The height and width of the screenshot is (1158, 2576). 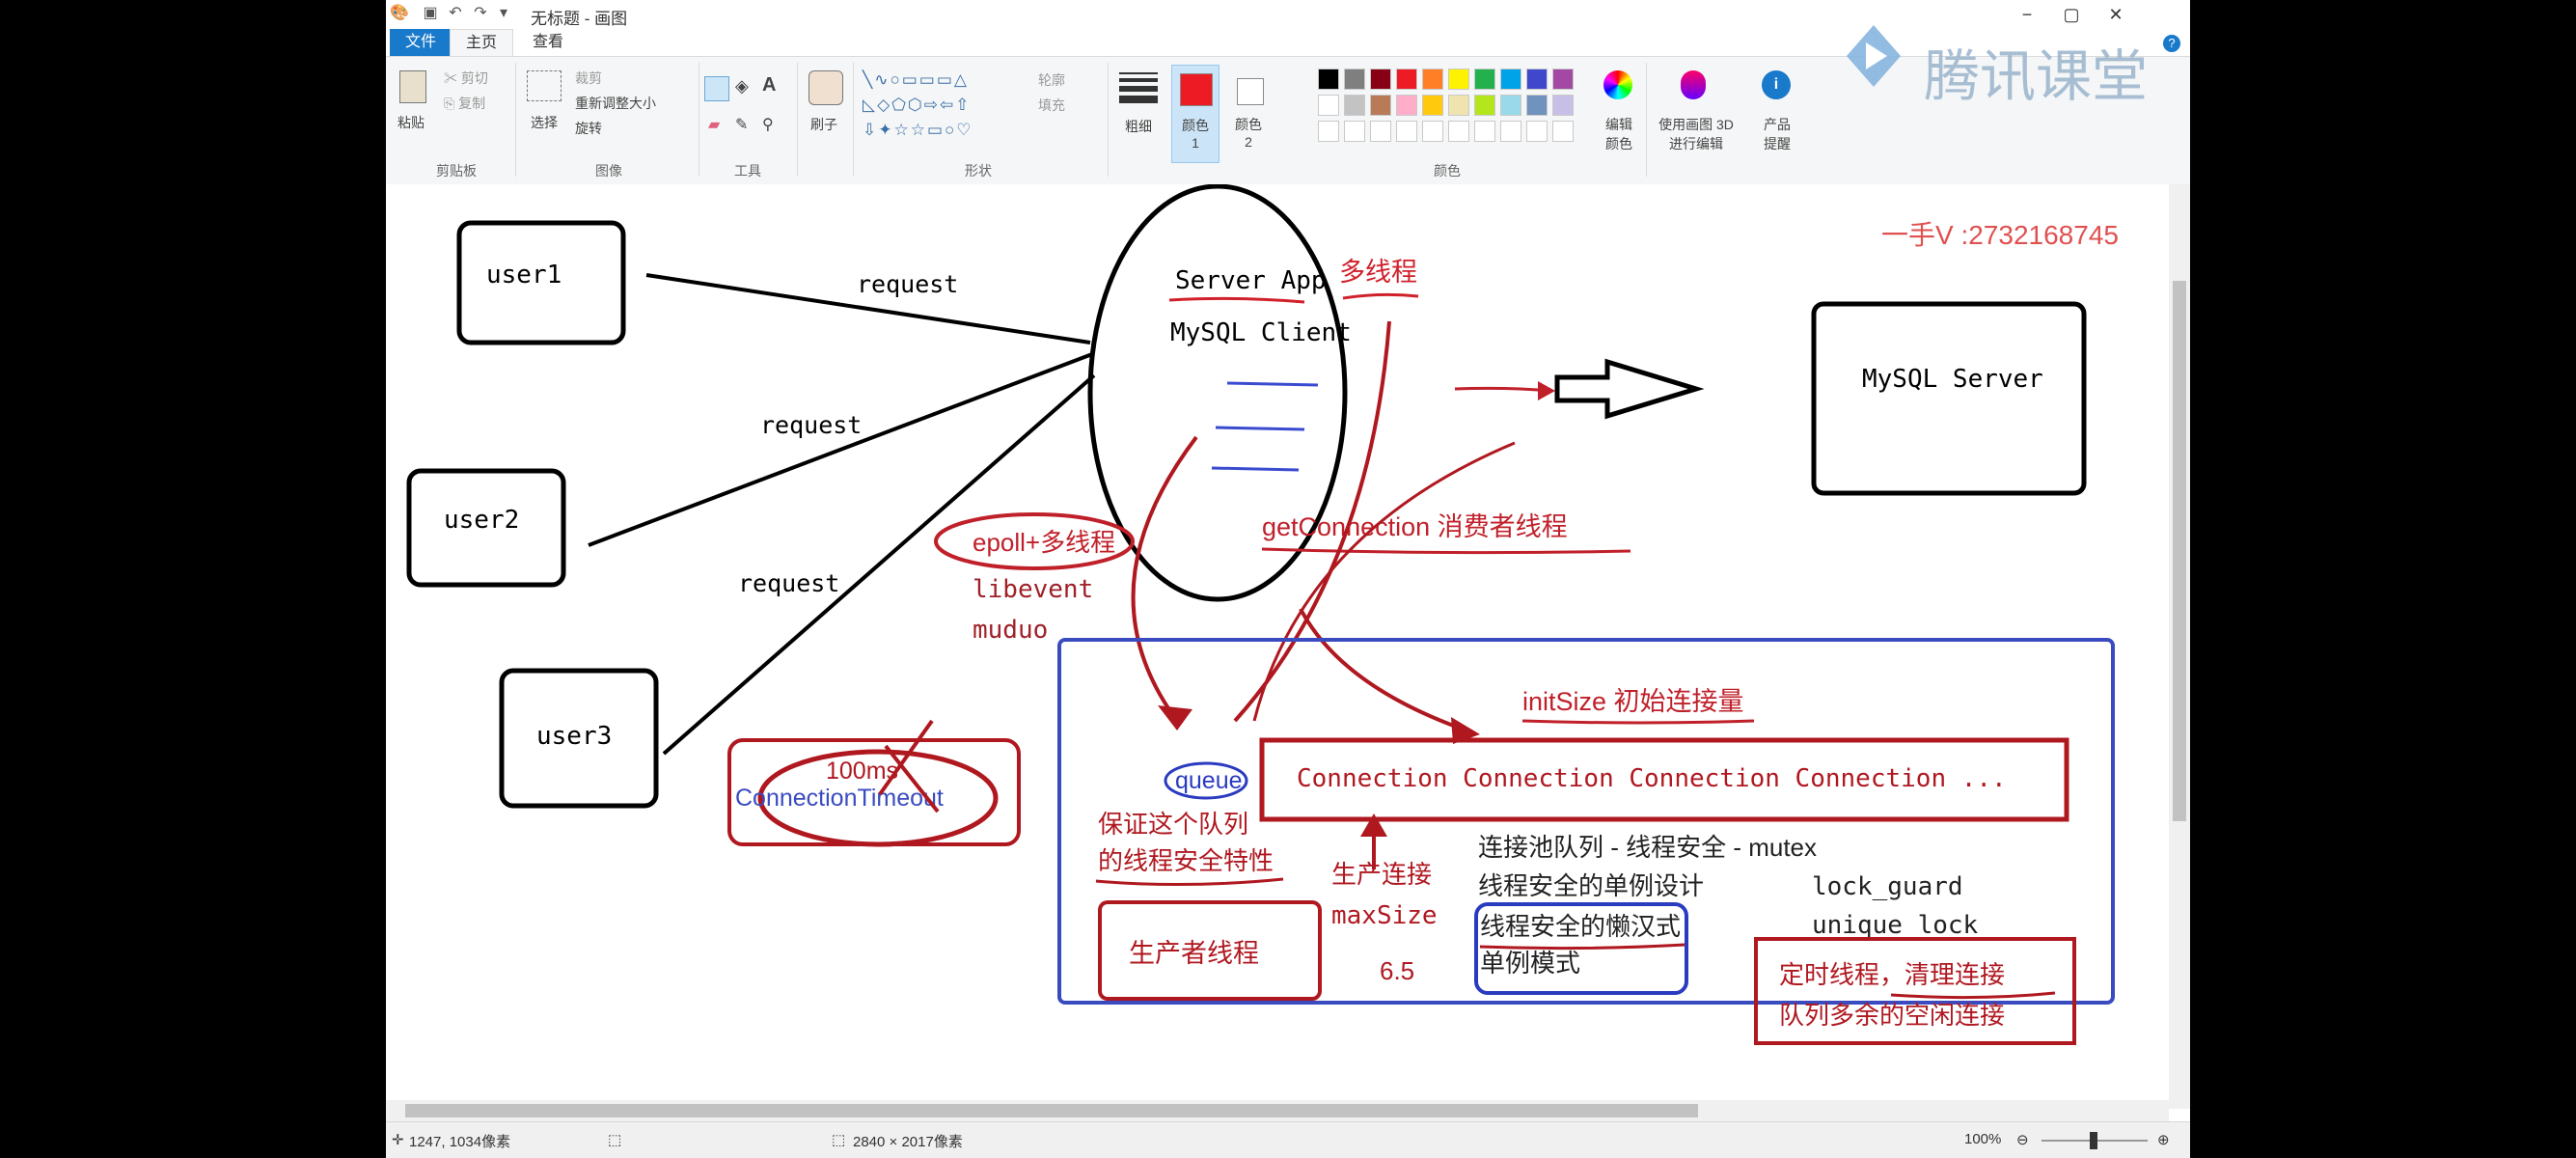 I want to click on tencent-classroom-watermark: 腾讯课堂, so click(x=1991, y=64).